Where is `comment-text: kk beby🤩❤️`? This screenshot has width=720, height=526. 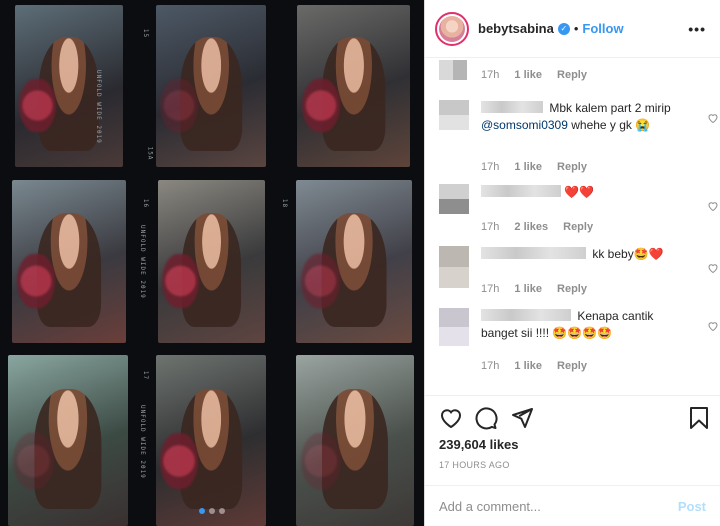 comment-text: kk beby🤩❤️ is located at coordinates (586, 254).